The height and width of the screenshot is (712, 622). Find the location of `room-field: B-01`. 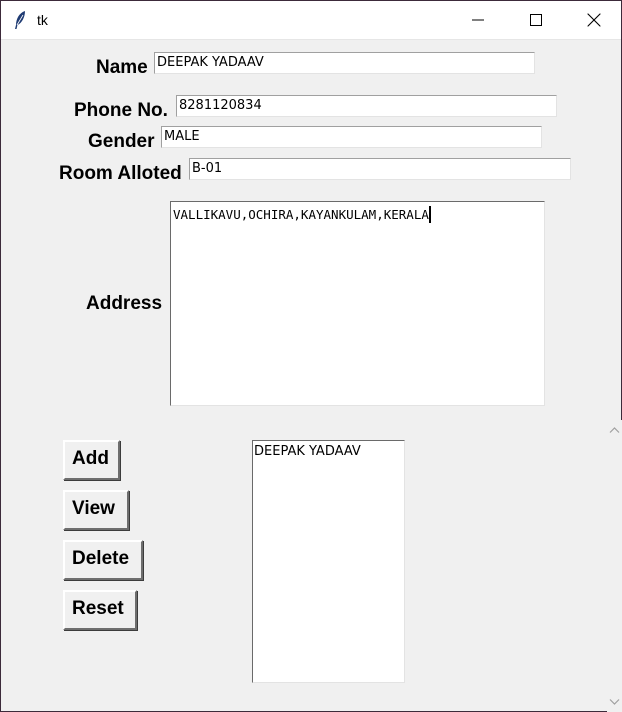

room-field: B-01 is located at coordinates (380, 169).